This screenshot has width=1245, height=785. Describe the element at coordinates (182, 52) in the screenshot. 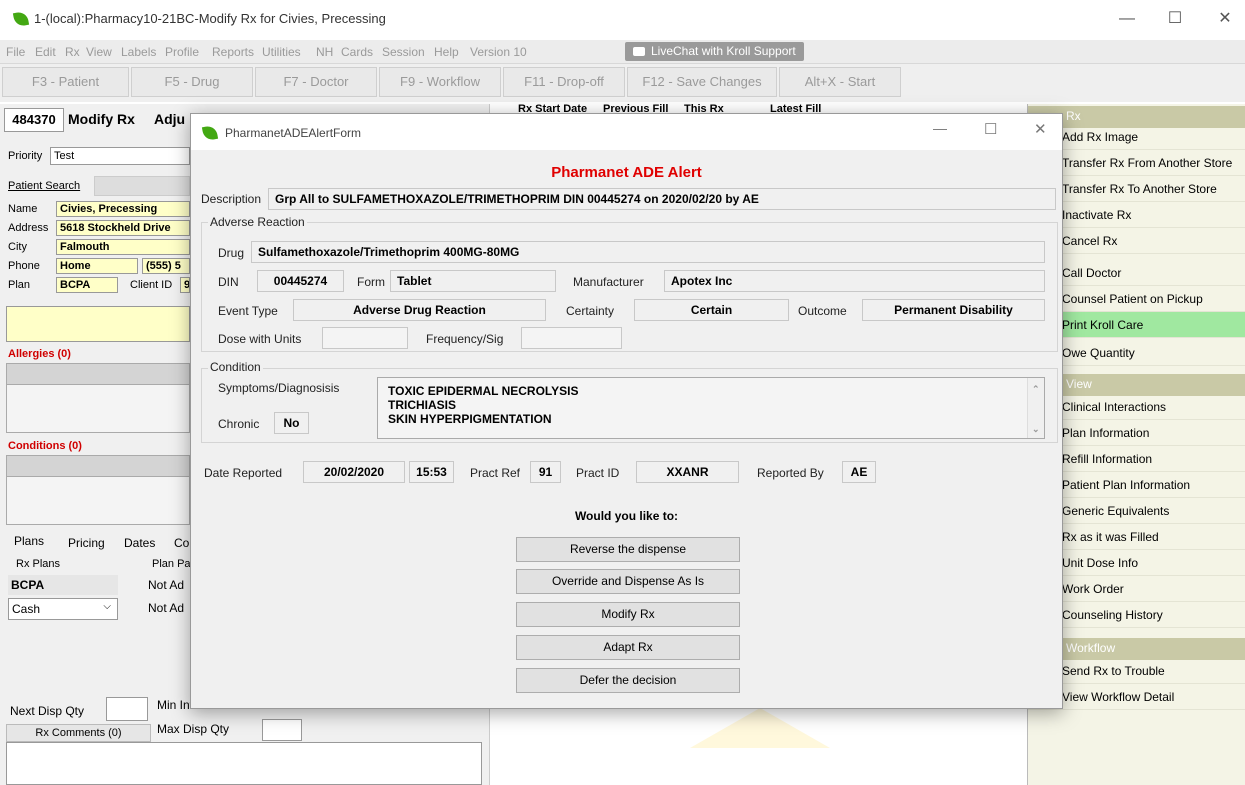

I see `menu-profile: Profile` at that location.